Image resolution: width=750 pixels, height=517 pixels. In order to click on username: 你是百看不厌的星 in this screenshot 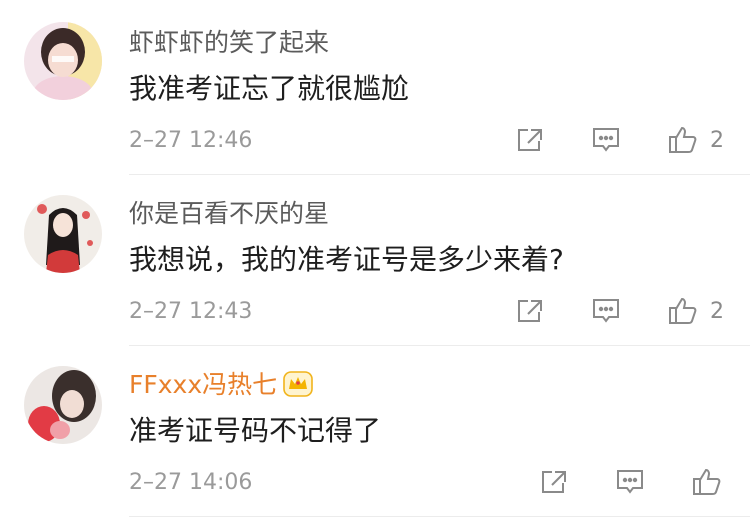, I will do `click(229, 214)`.